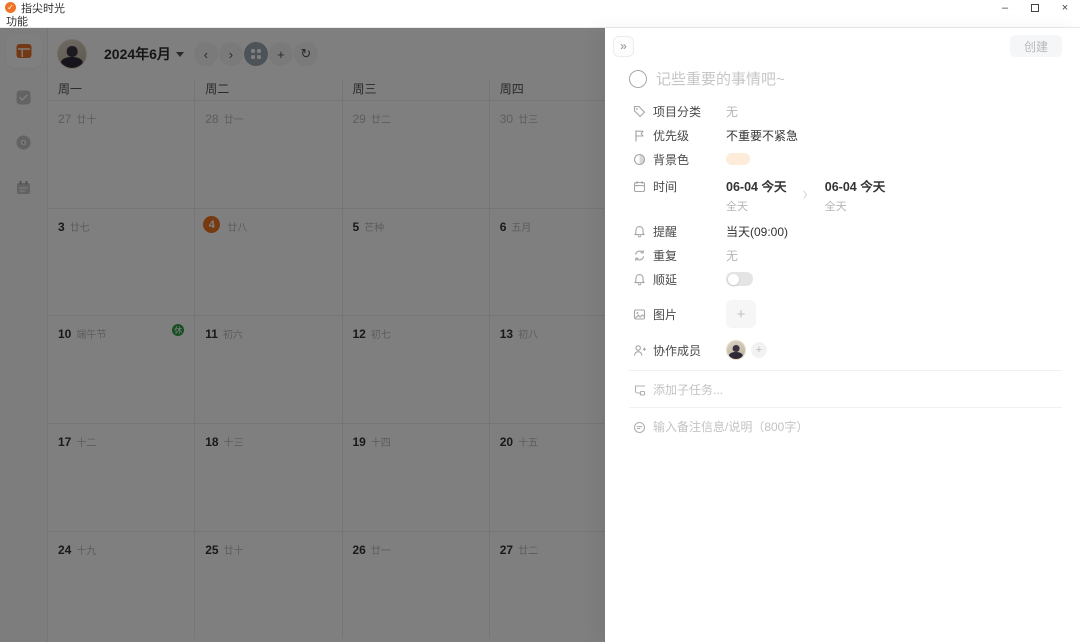  I want to click on field-repeat: 重复 无, so click(842, 255).